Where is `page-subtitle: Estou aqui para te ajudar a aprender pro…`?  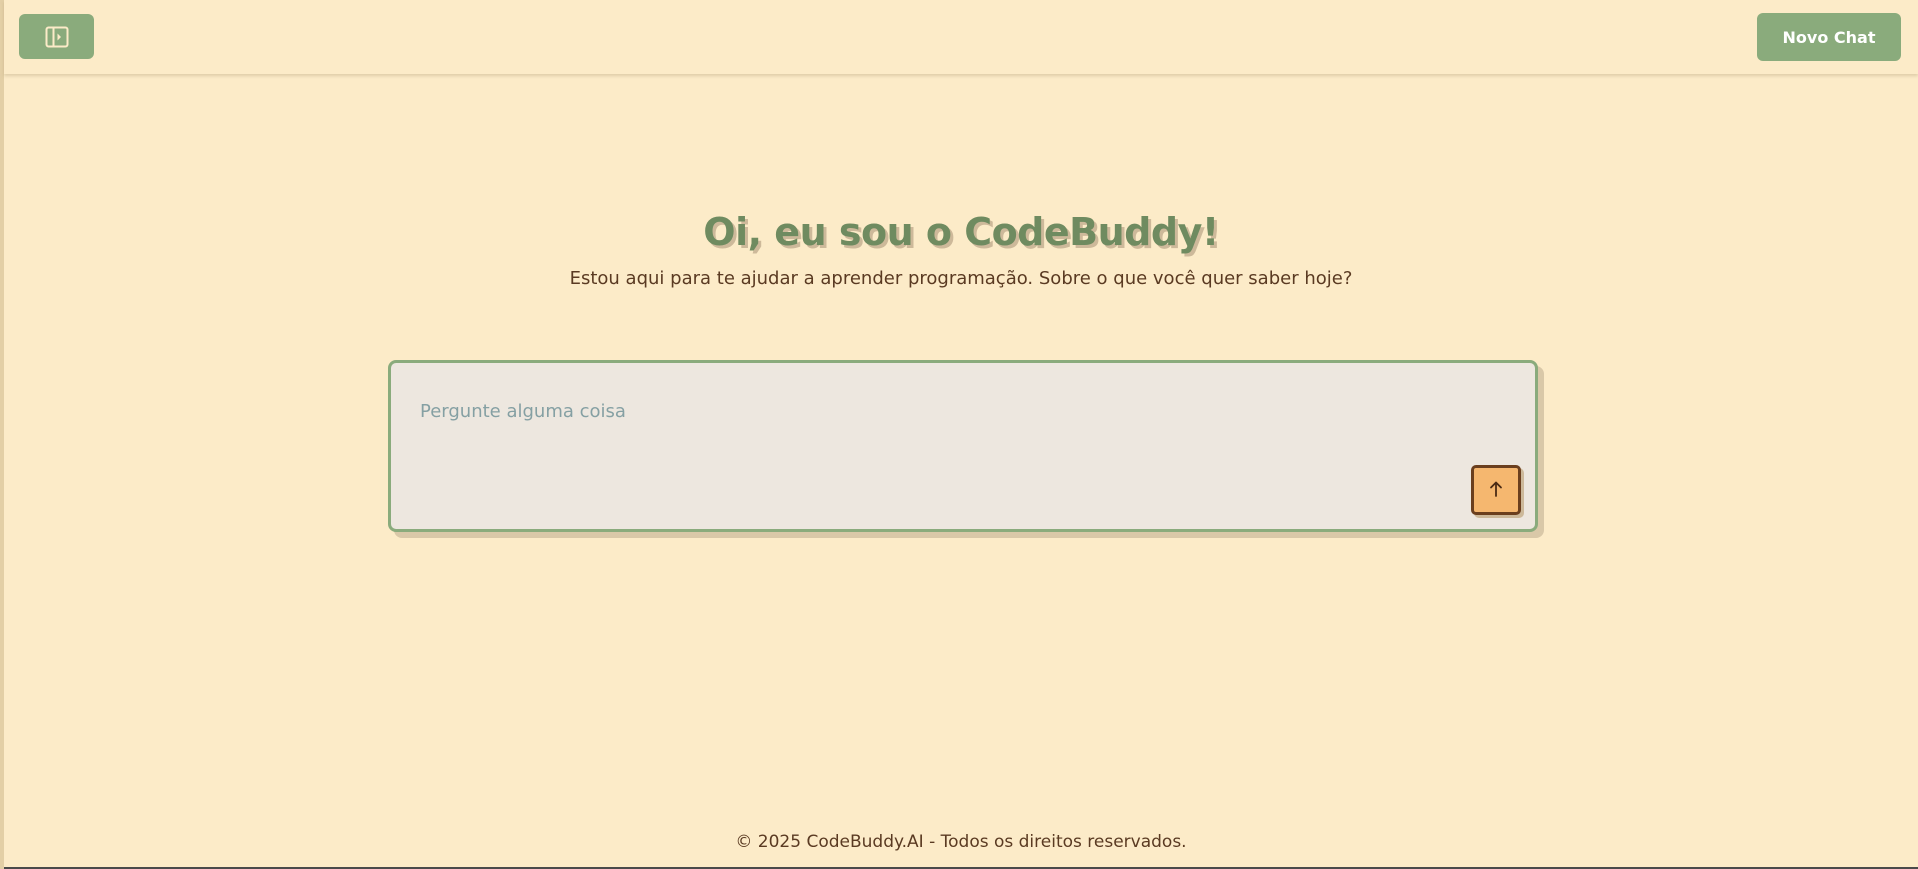 page-subtitle: Estou aqui para te ajudar a aprender pro… is located at coordinates (961, 278).